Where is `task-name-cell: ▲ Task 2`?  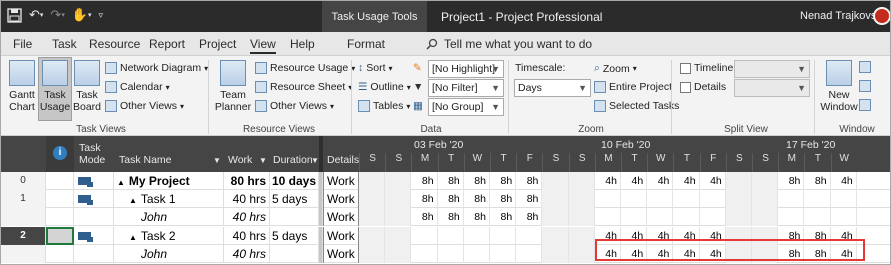 task-name-cell: ▲ Task 2 is located at coordinates (169, 235).